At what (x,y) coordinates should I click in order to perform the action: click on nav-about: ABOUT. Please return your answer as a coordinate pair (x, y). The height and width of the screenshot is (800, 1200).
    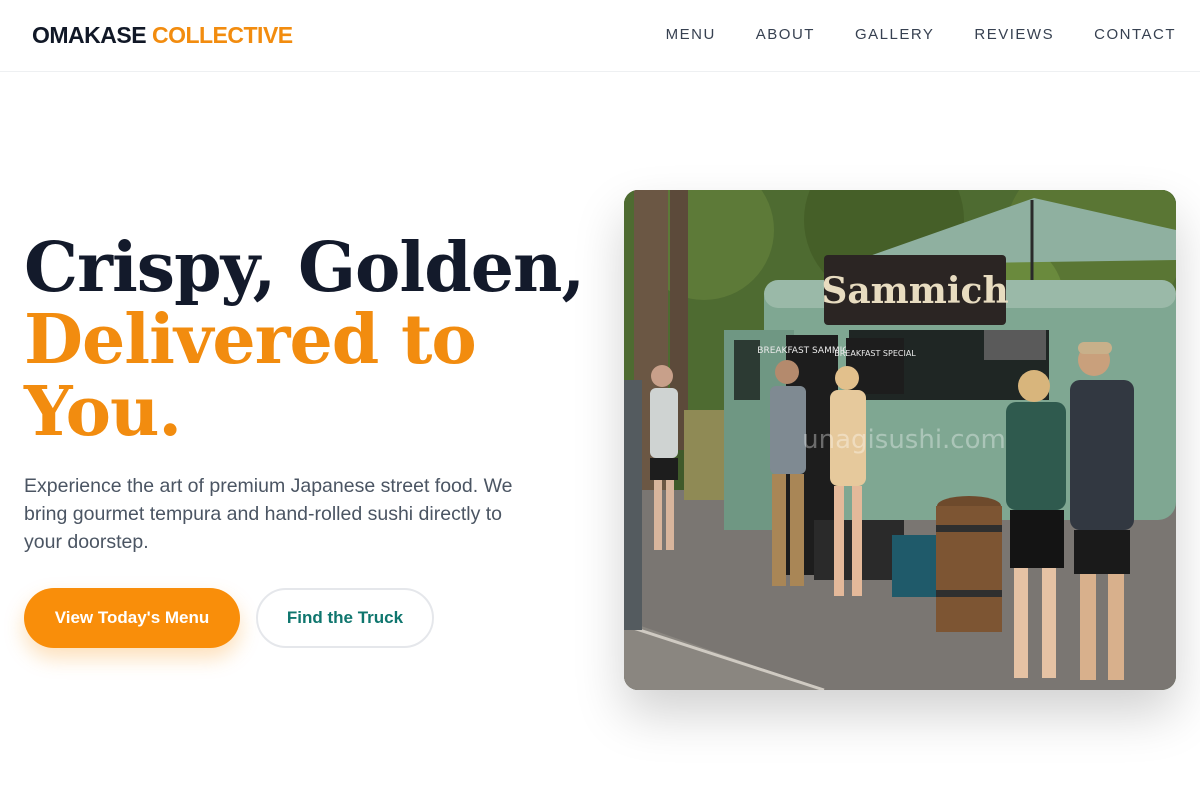
    Looking at the image, I should click on (785, 34).